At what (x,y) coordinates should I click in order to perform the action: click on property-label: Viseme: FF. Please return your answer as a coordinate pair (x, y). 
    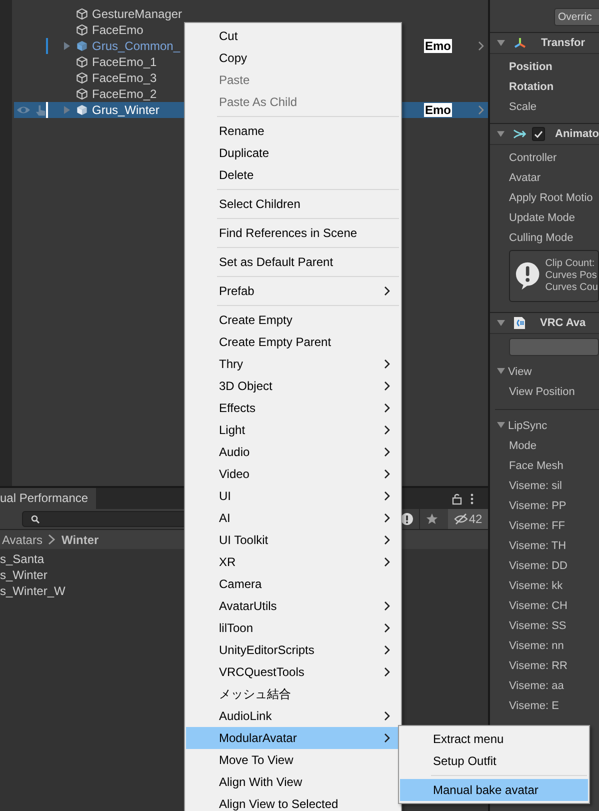
    Looking at the image, I should click on (537, 526).